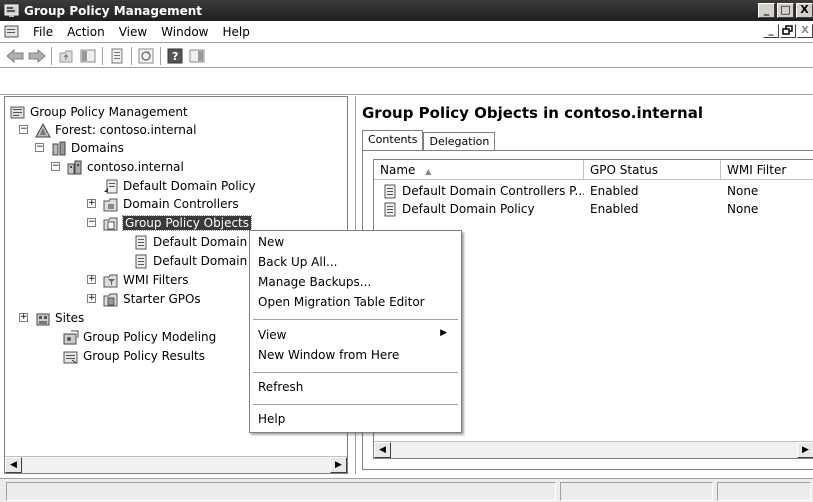 The image size is (813, 502). I want to click on status-pane-secondary, so click(636, 491).